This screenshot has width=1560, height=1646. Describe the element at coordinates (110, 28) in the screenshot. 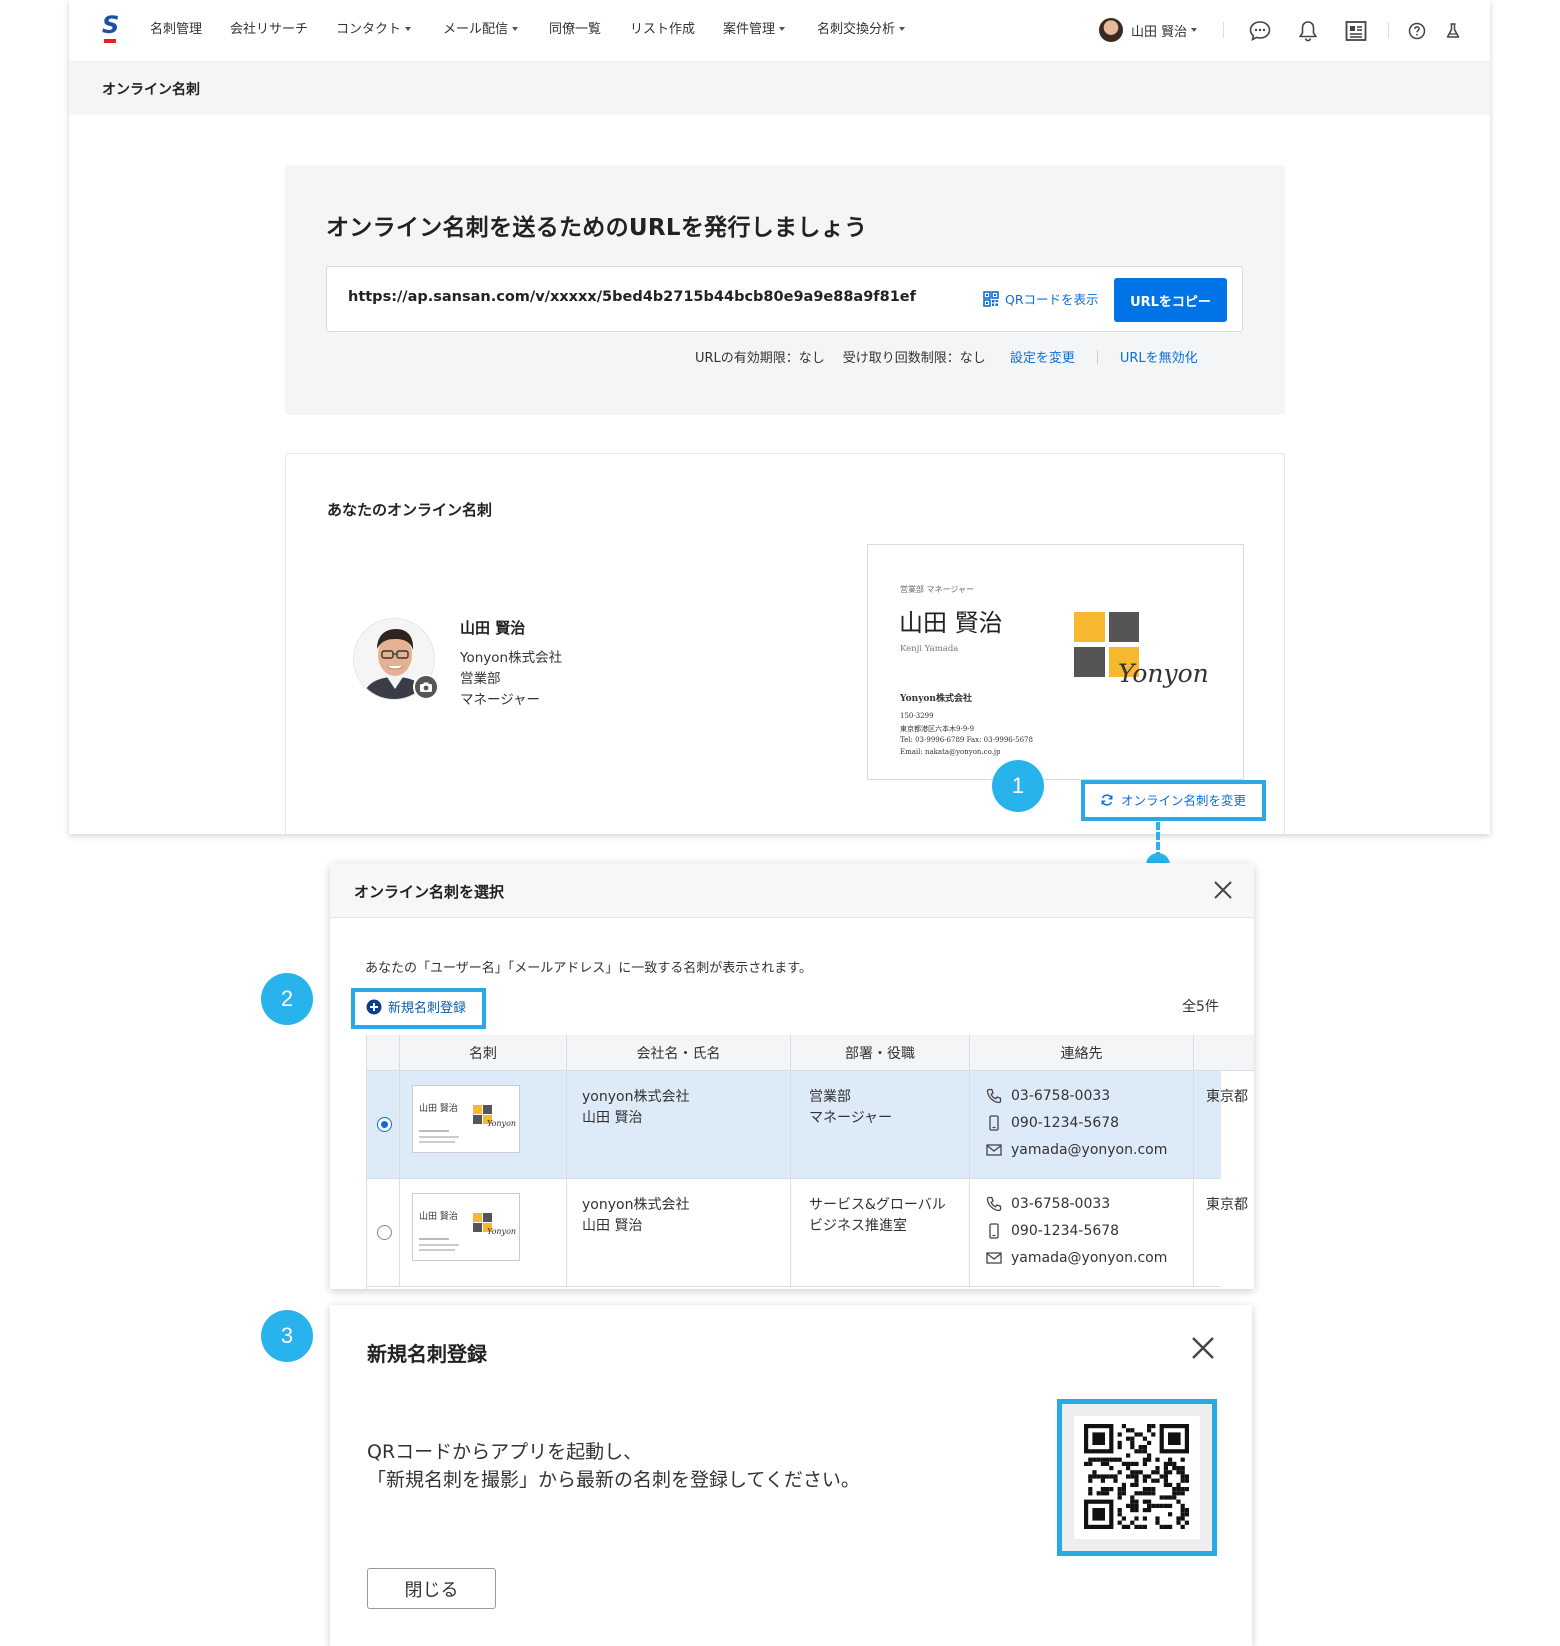

I see `sansan-logo: S` at that location.